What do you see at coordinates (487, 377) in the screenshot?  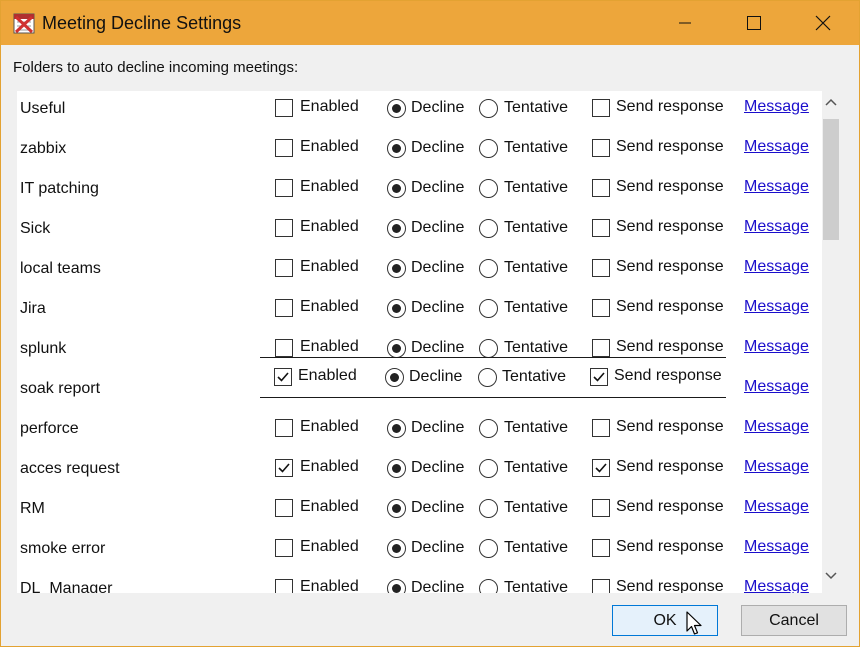 I see `editor-tentative-radio` at bounding box center [487, 377].